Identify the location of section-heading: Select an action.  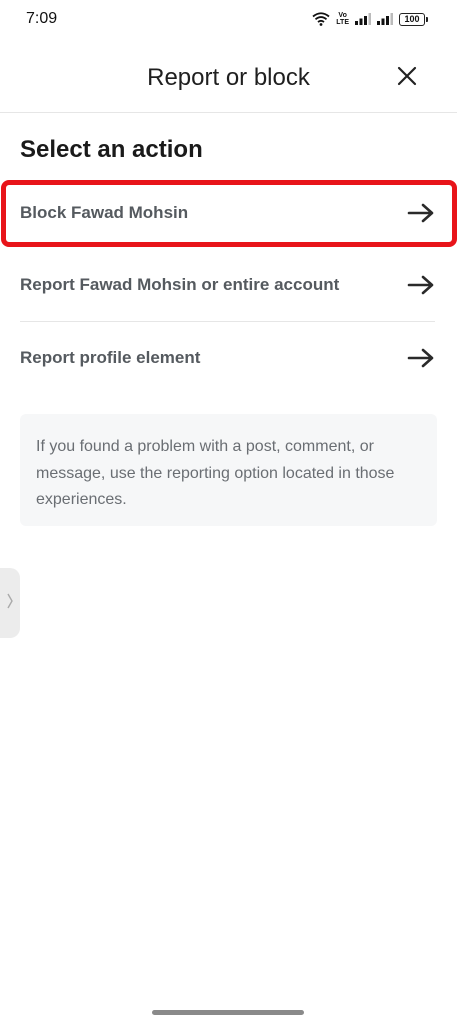
(111, 149).